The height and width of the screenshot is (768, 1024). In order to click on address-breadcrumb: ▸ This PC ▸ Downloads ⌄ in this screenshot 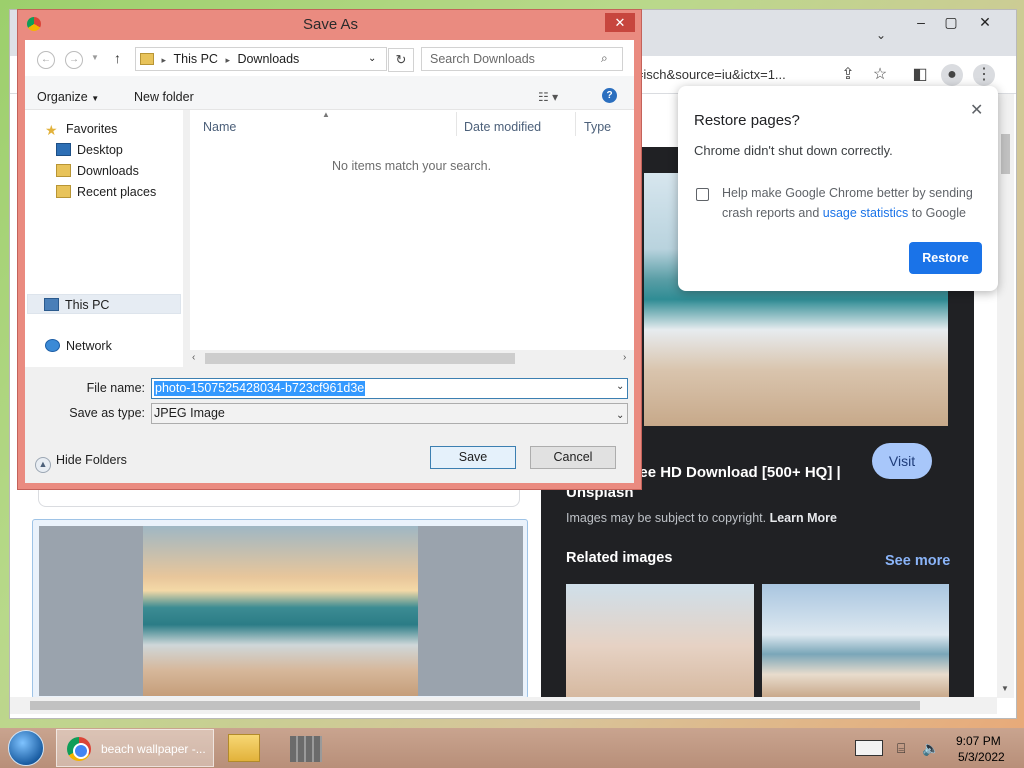, I will do `click(261, 59)`.